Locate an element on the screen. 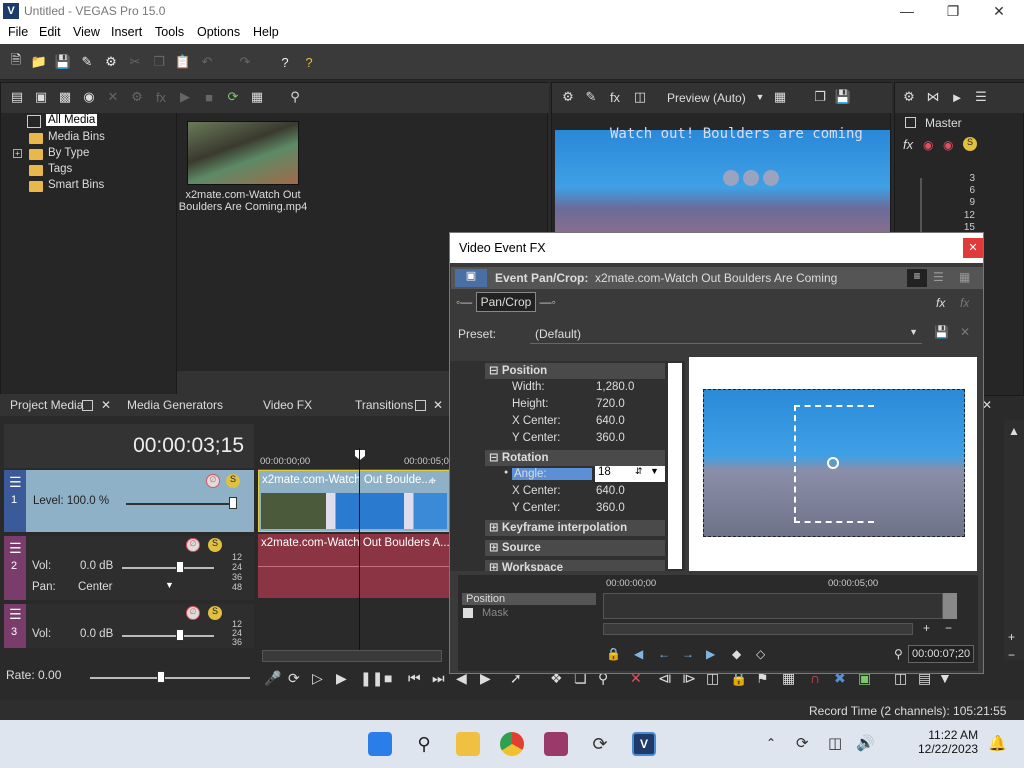  pause-icon: ❚❚ is located at coordinates (371, 678).